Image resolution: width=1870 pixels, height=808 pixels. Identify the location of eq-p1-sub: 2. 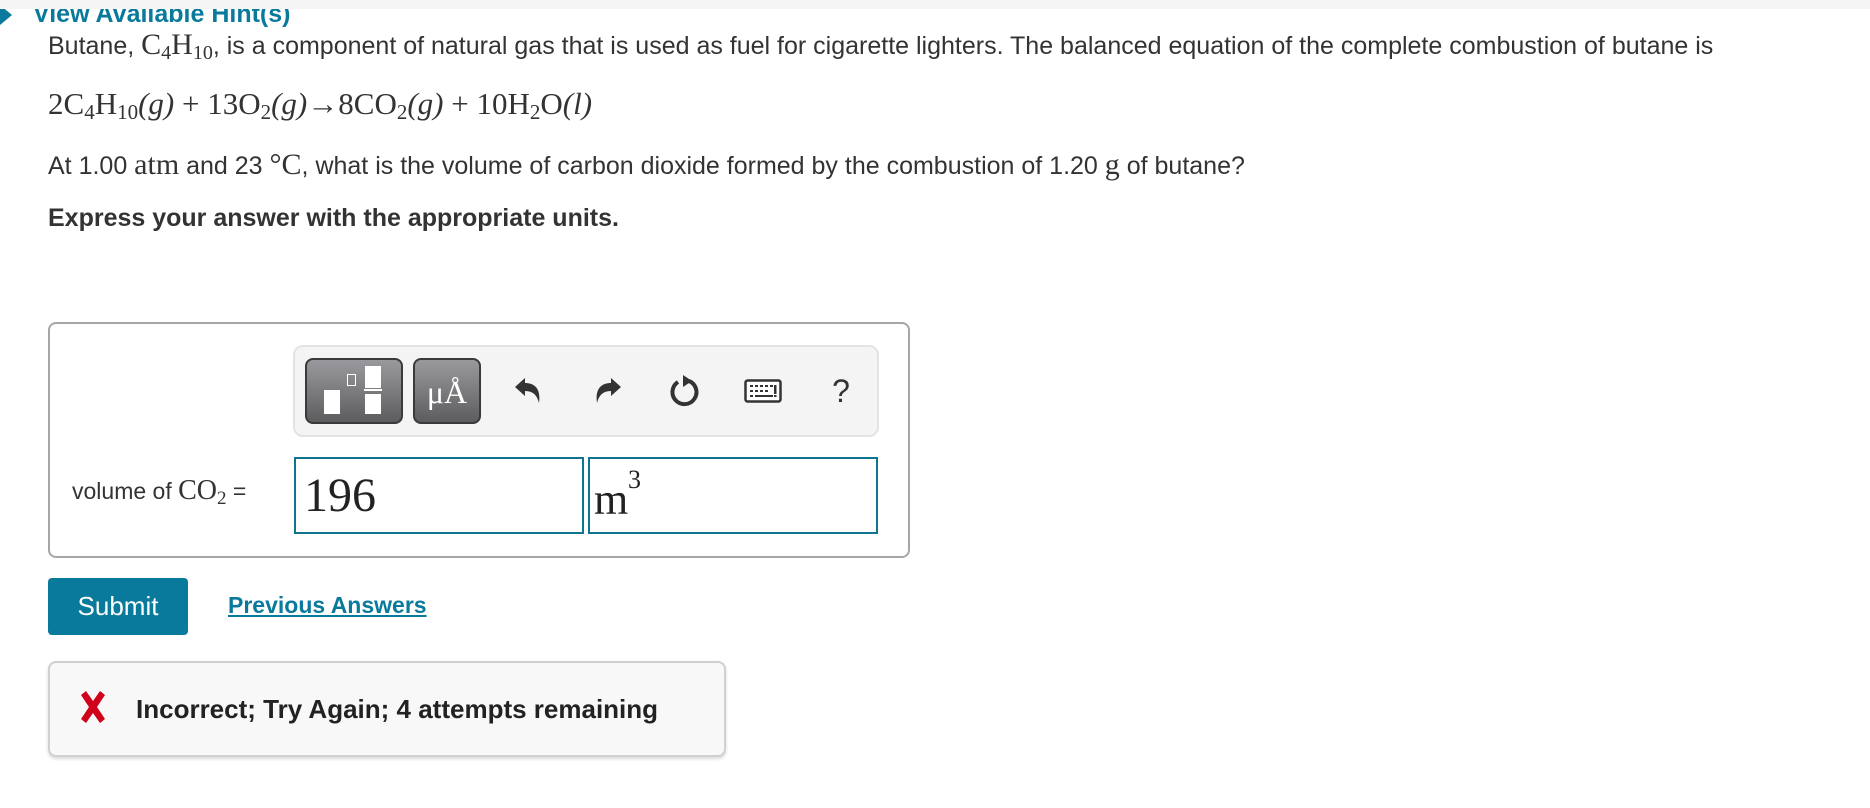
(402, 112).